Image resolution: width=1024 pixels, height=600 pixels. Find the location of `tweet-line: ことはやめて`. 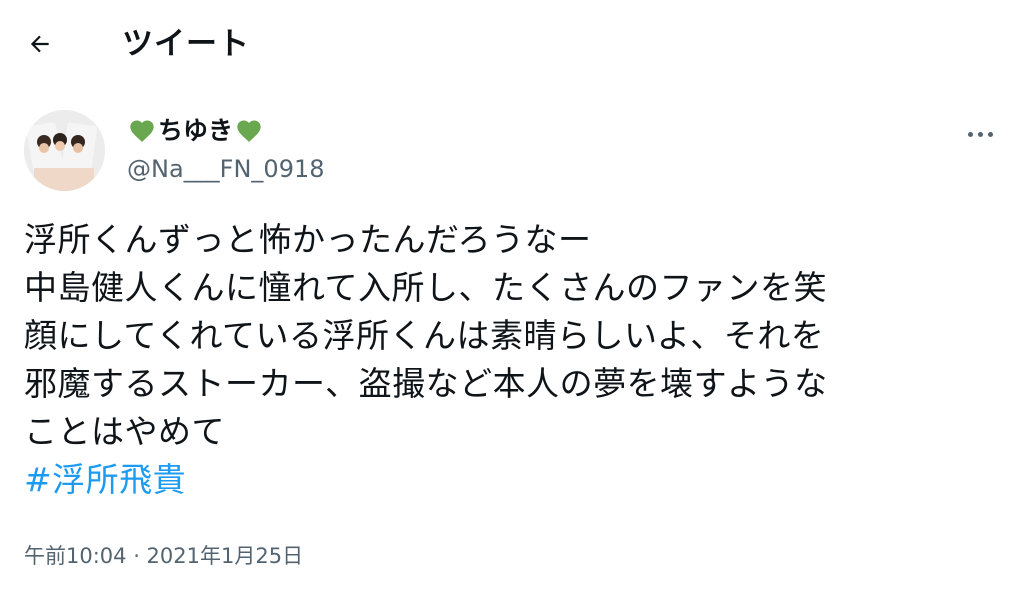

tweet-line: ことはやめて is located at coordinates (124, 431).